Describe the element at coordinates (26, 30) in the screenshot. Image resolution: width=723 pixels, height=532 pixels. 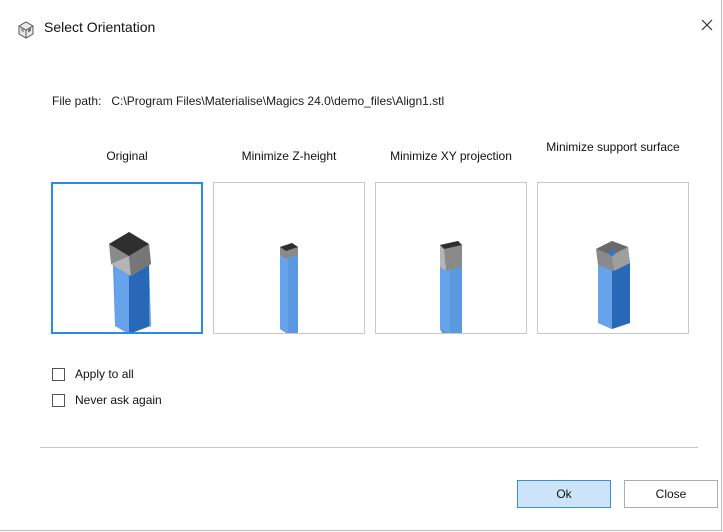
I see `cube-icon` at that location.